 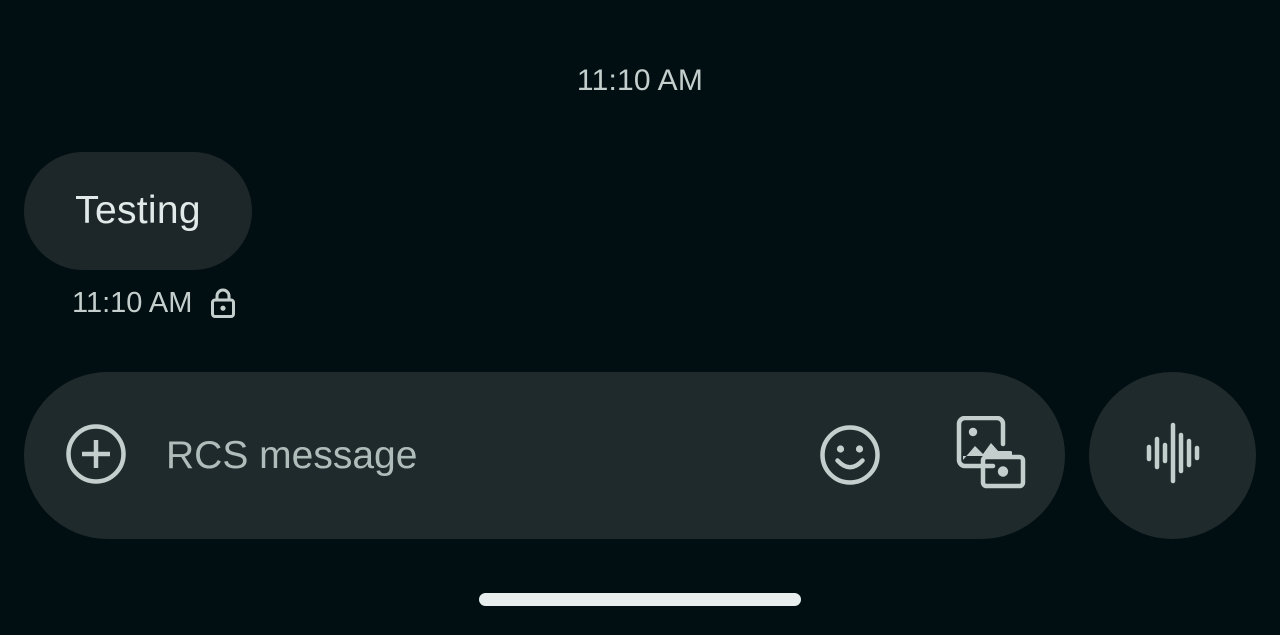 I want to click on waveform-icon, so click(x=1173, y=455).